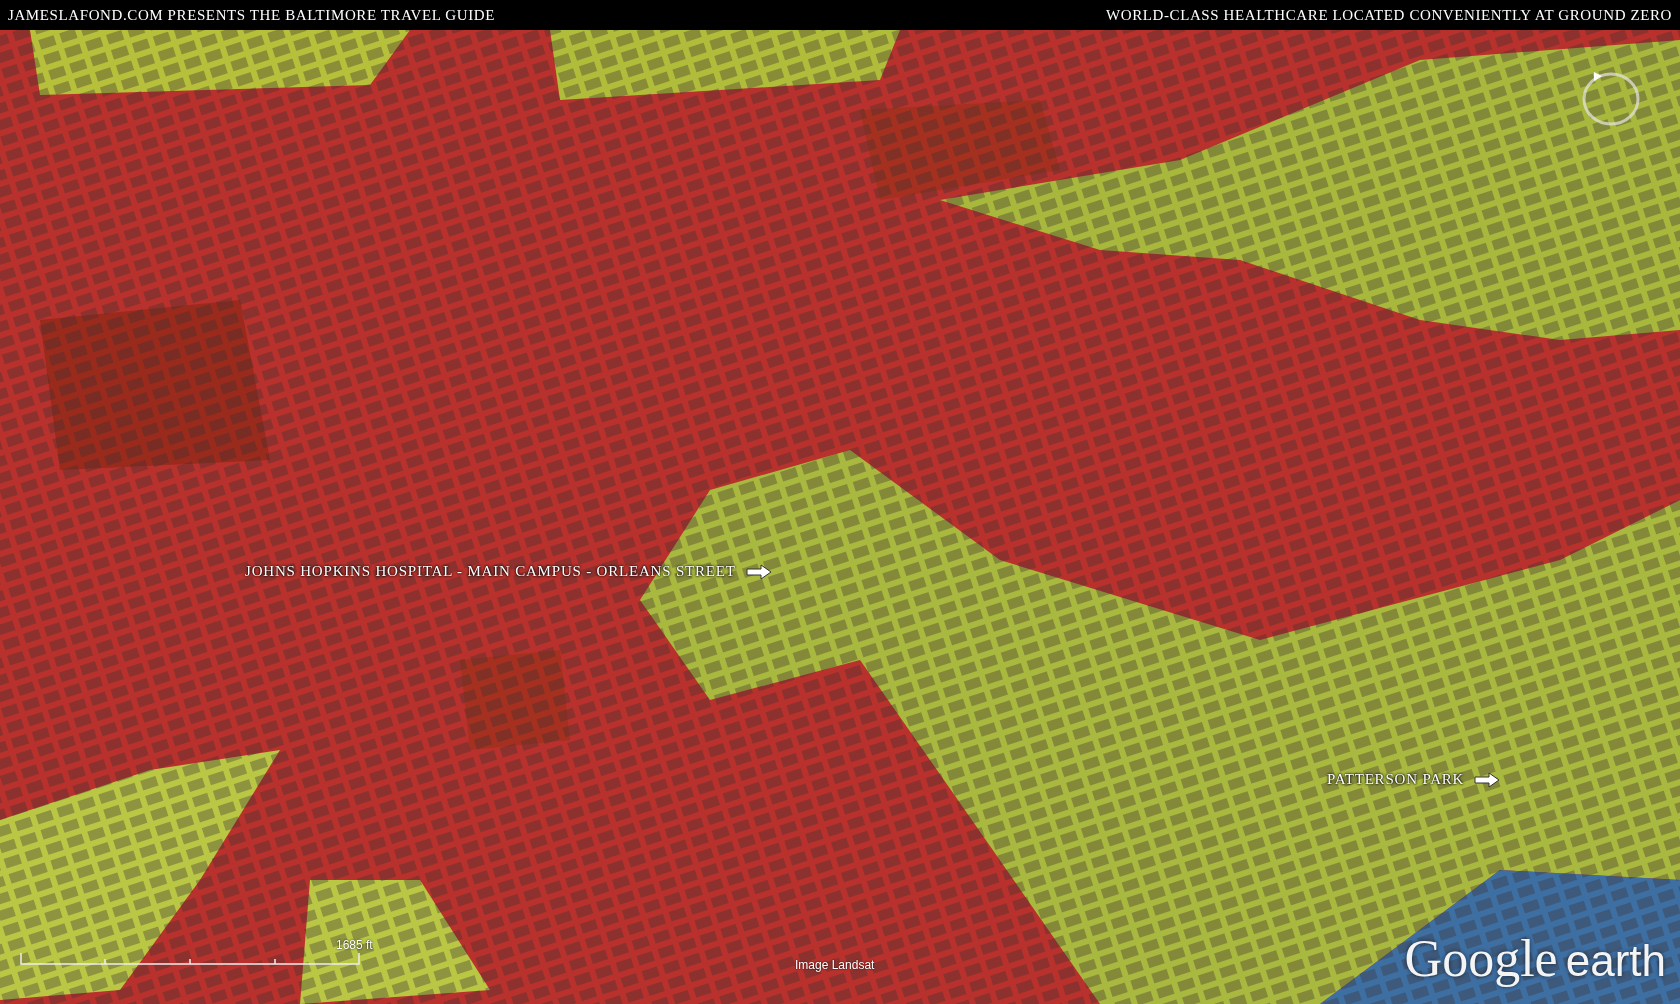 The image size is (1680, 1004). Describe the element at coordinates (835, 965) in the screenshot. I see `image-credit: Image Landsat` at that location.